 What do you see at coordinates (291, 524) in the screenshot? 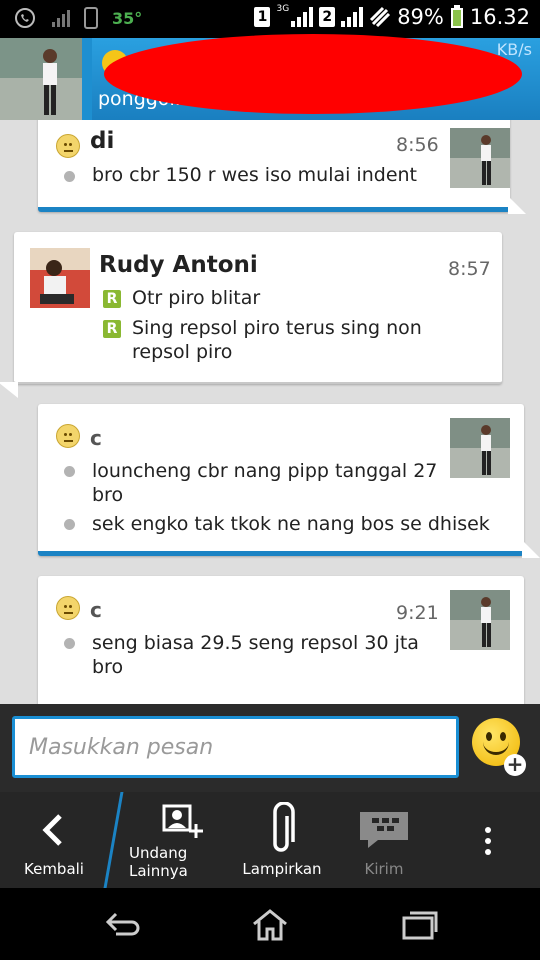
I see `message-text: sek engko tak tkok ne nang bos se dhisek` at bounding box center [291, 524].